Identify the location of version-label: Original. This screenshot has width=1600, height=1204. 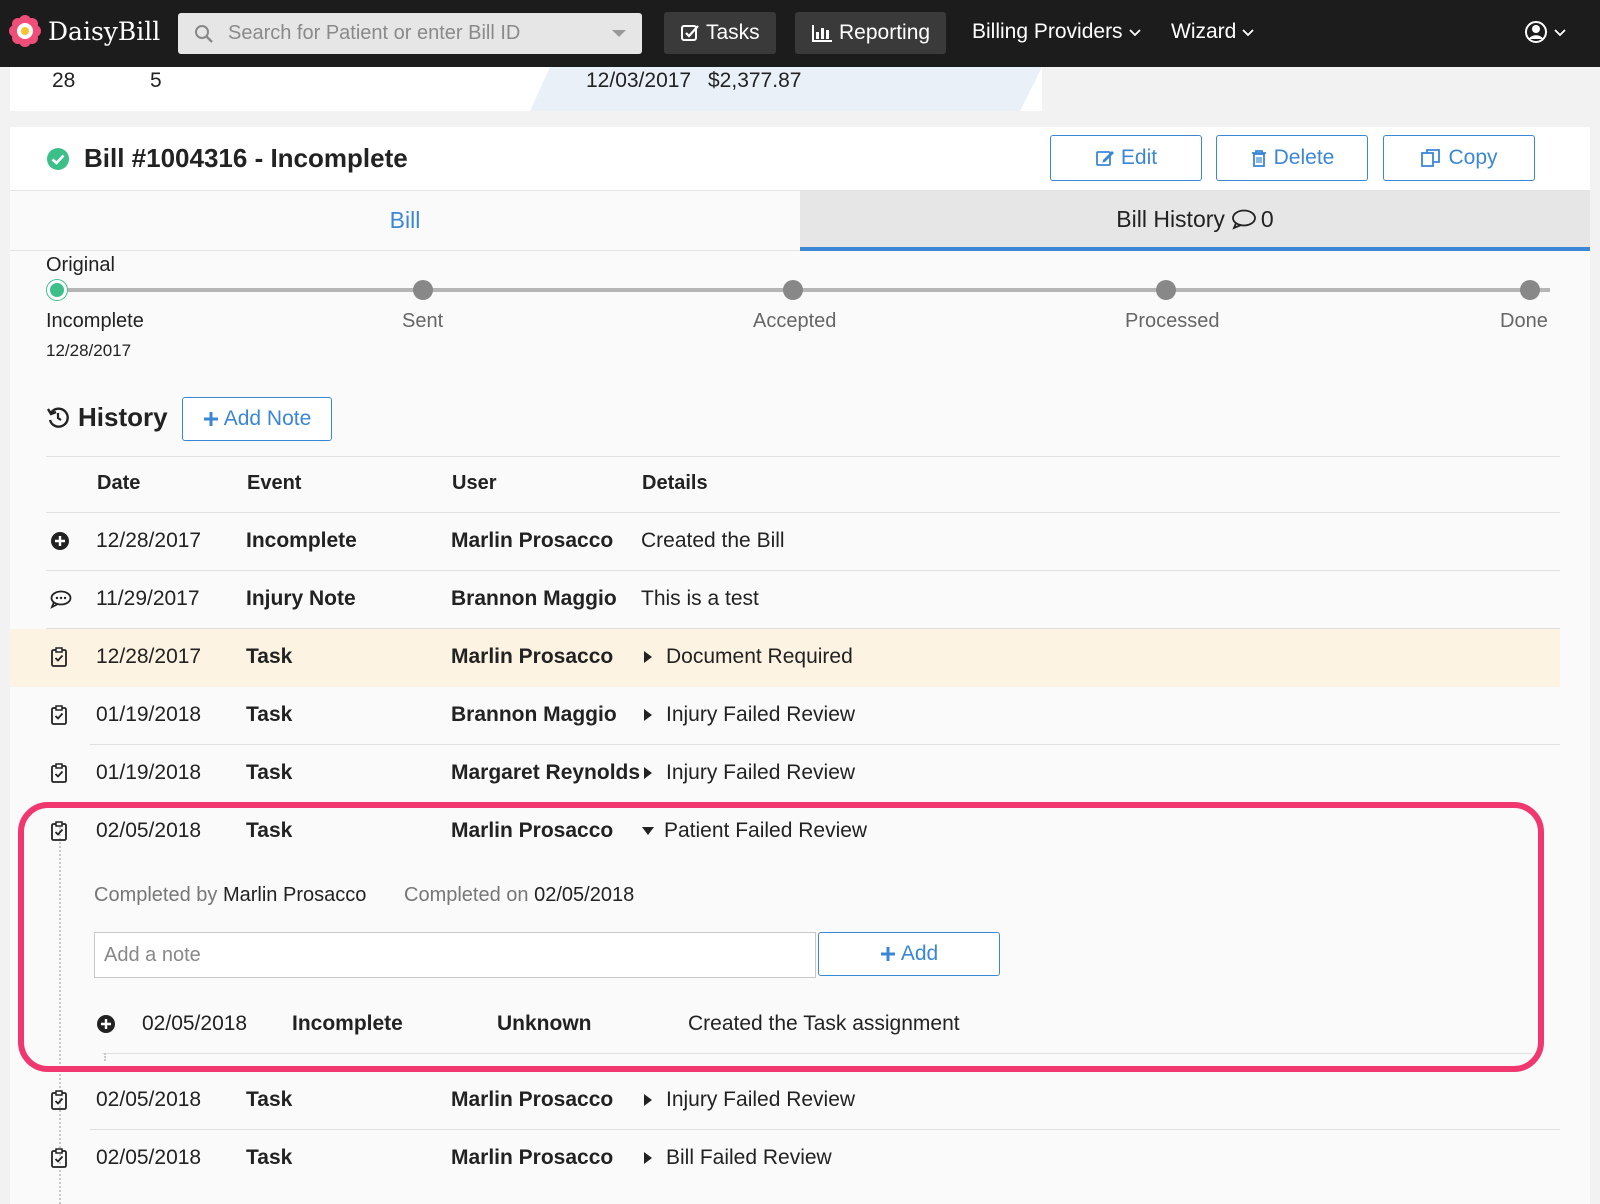
(80, 265).